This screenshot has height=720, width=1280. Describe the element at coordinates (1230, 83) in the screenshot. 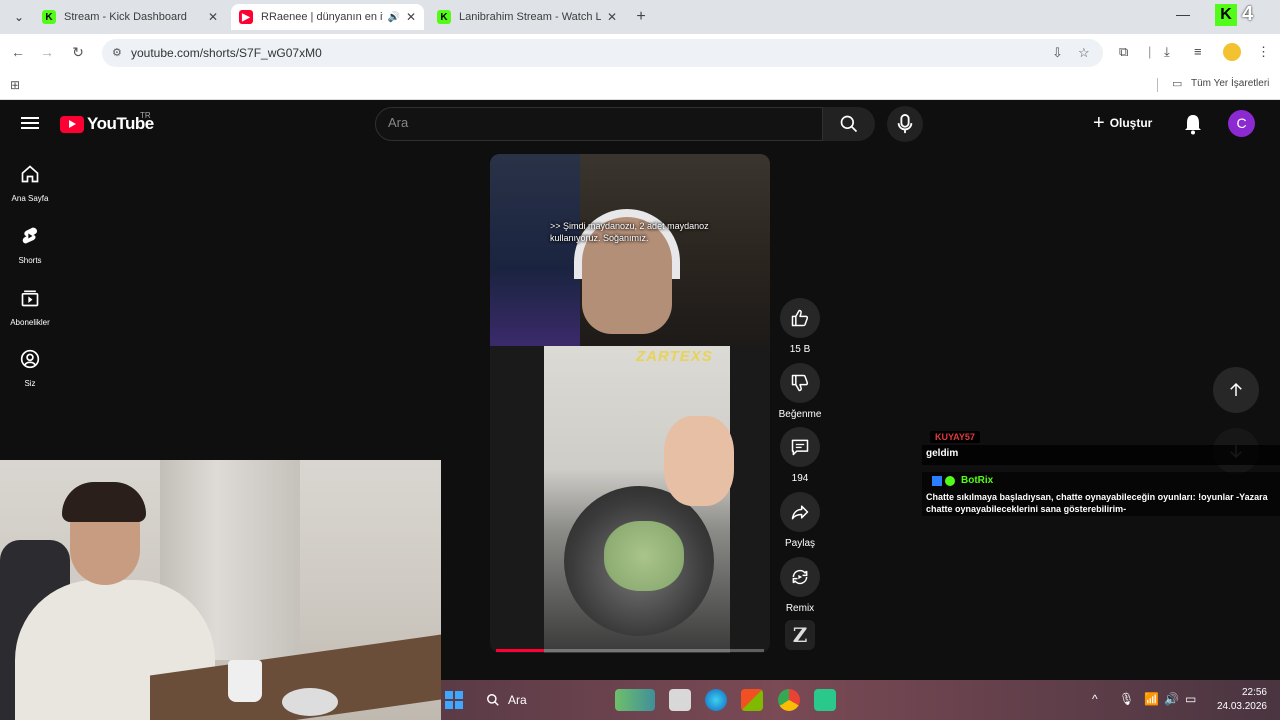

I see `all-bookmarks-link: Tüm Yer İşaretleri` at that location.